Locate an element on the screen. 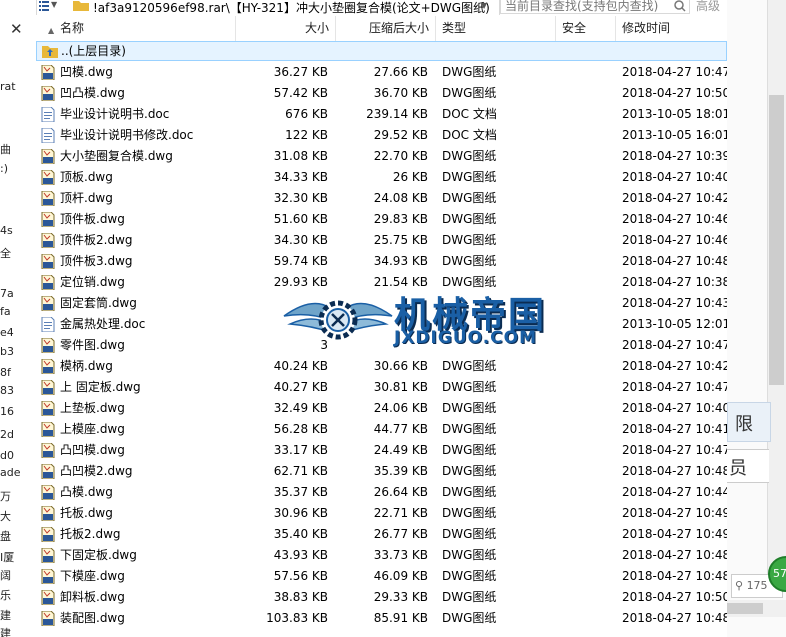  left-text-fragment: 建 is located at coordinates (5, 632).